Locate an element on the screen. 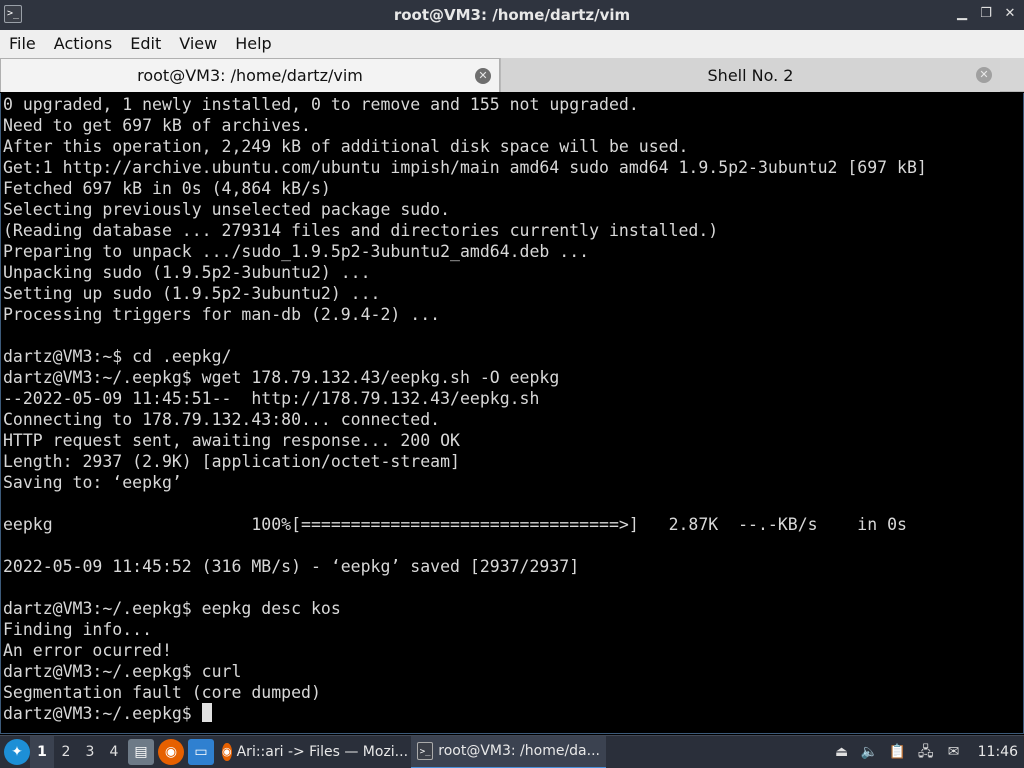 This screenshot has height=768, width=1024. terminal-line: dartz@VM3:~/.eepkg$ curl is located at coordinates (122, 671).